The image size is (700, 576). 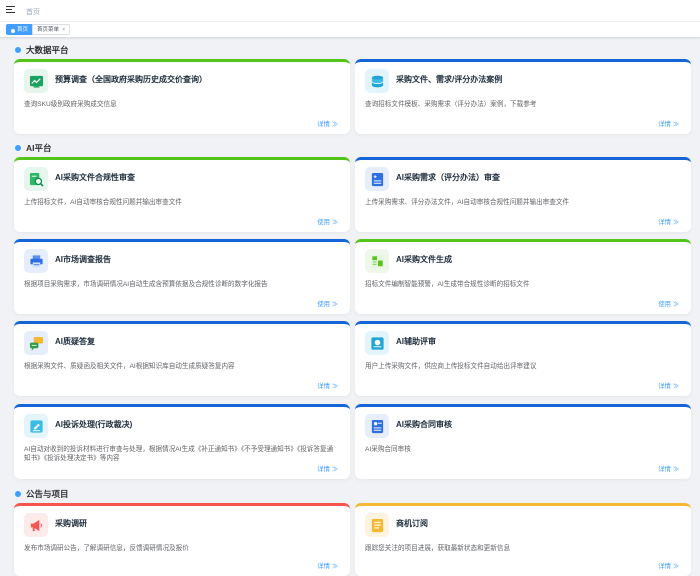 I want to click on notebook-icon, so click(x=377, y=525).